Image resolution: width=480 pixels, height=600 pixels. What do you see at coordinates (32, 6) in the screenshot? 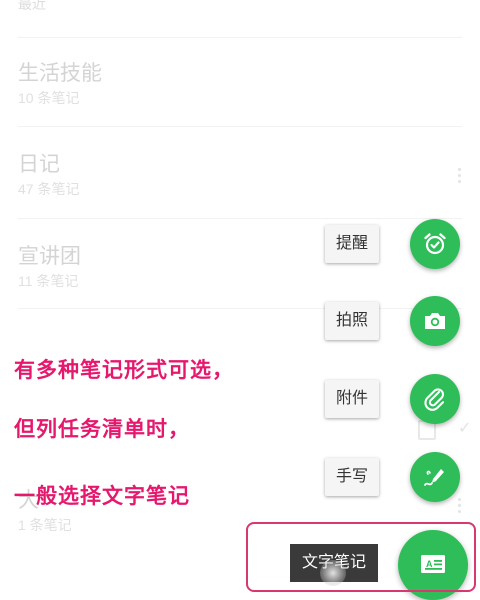
I see `recent-section-header: 最近` at bounding box center [32, 6].